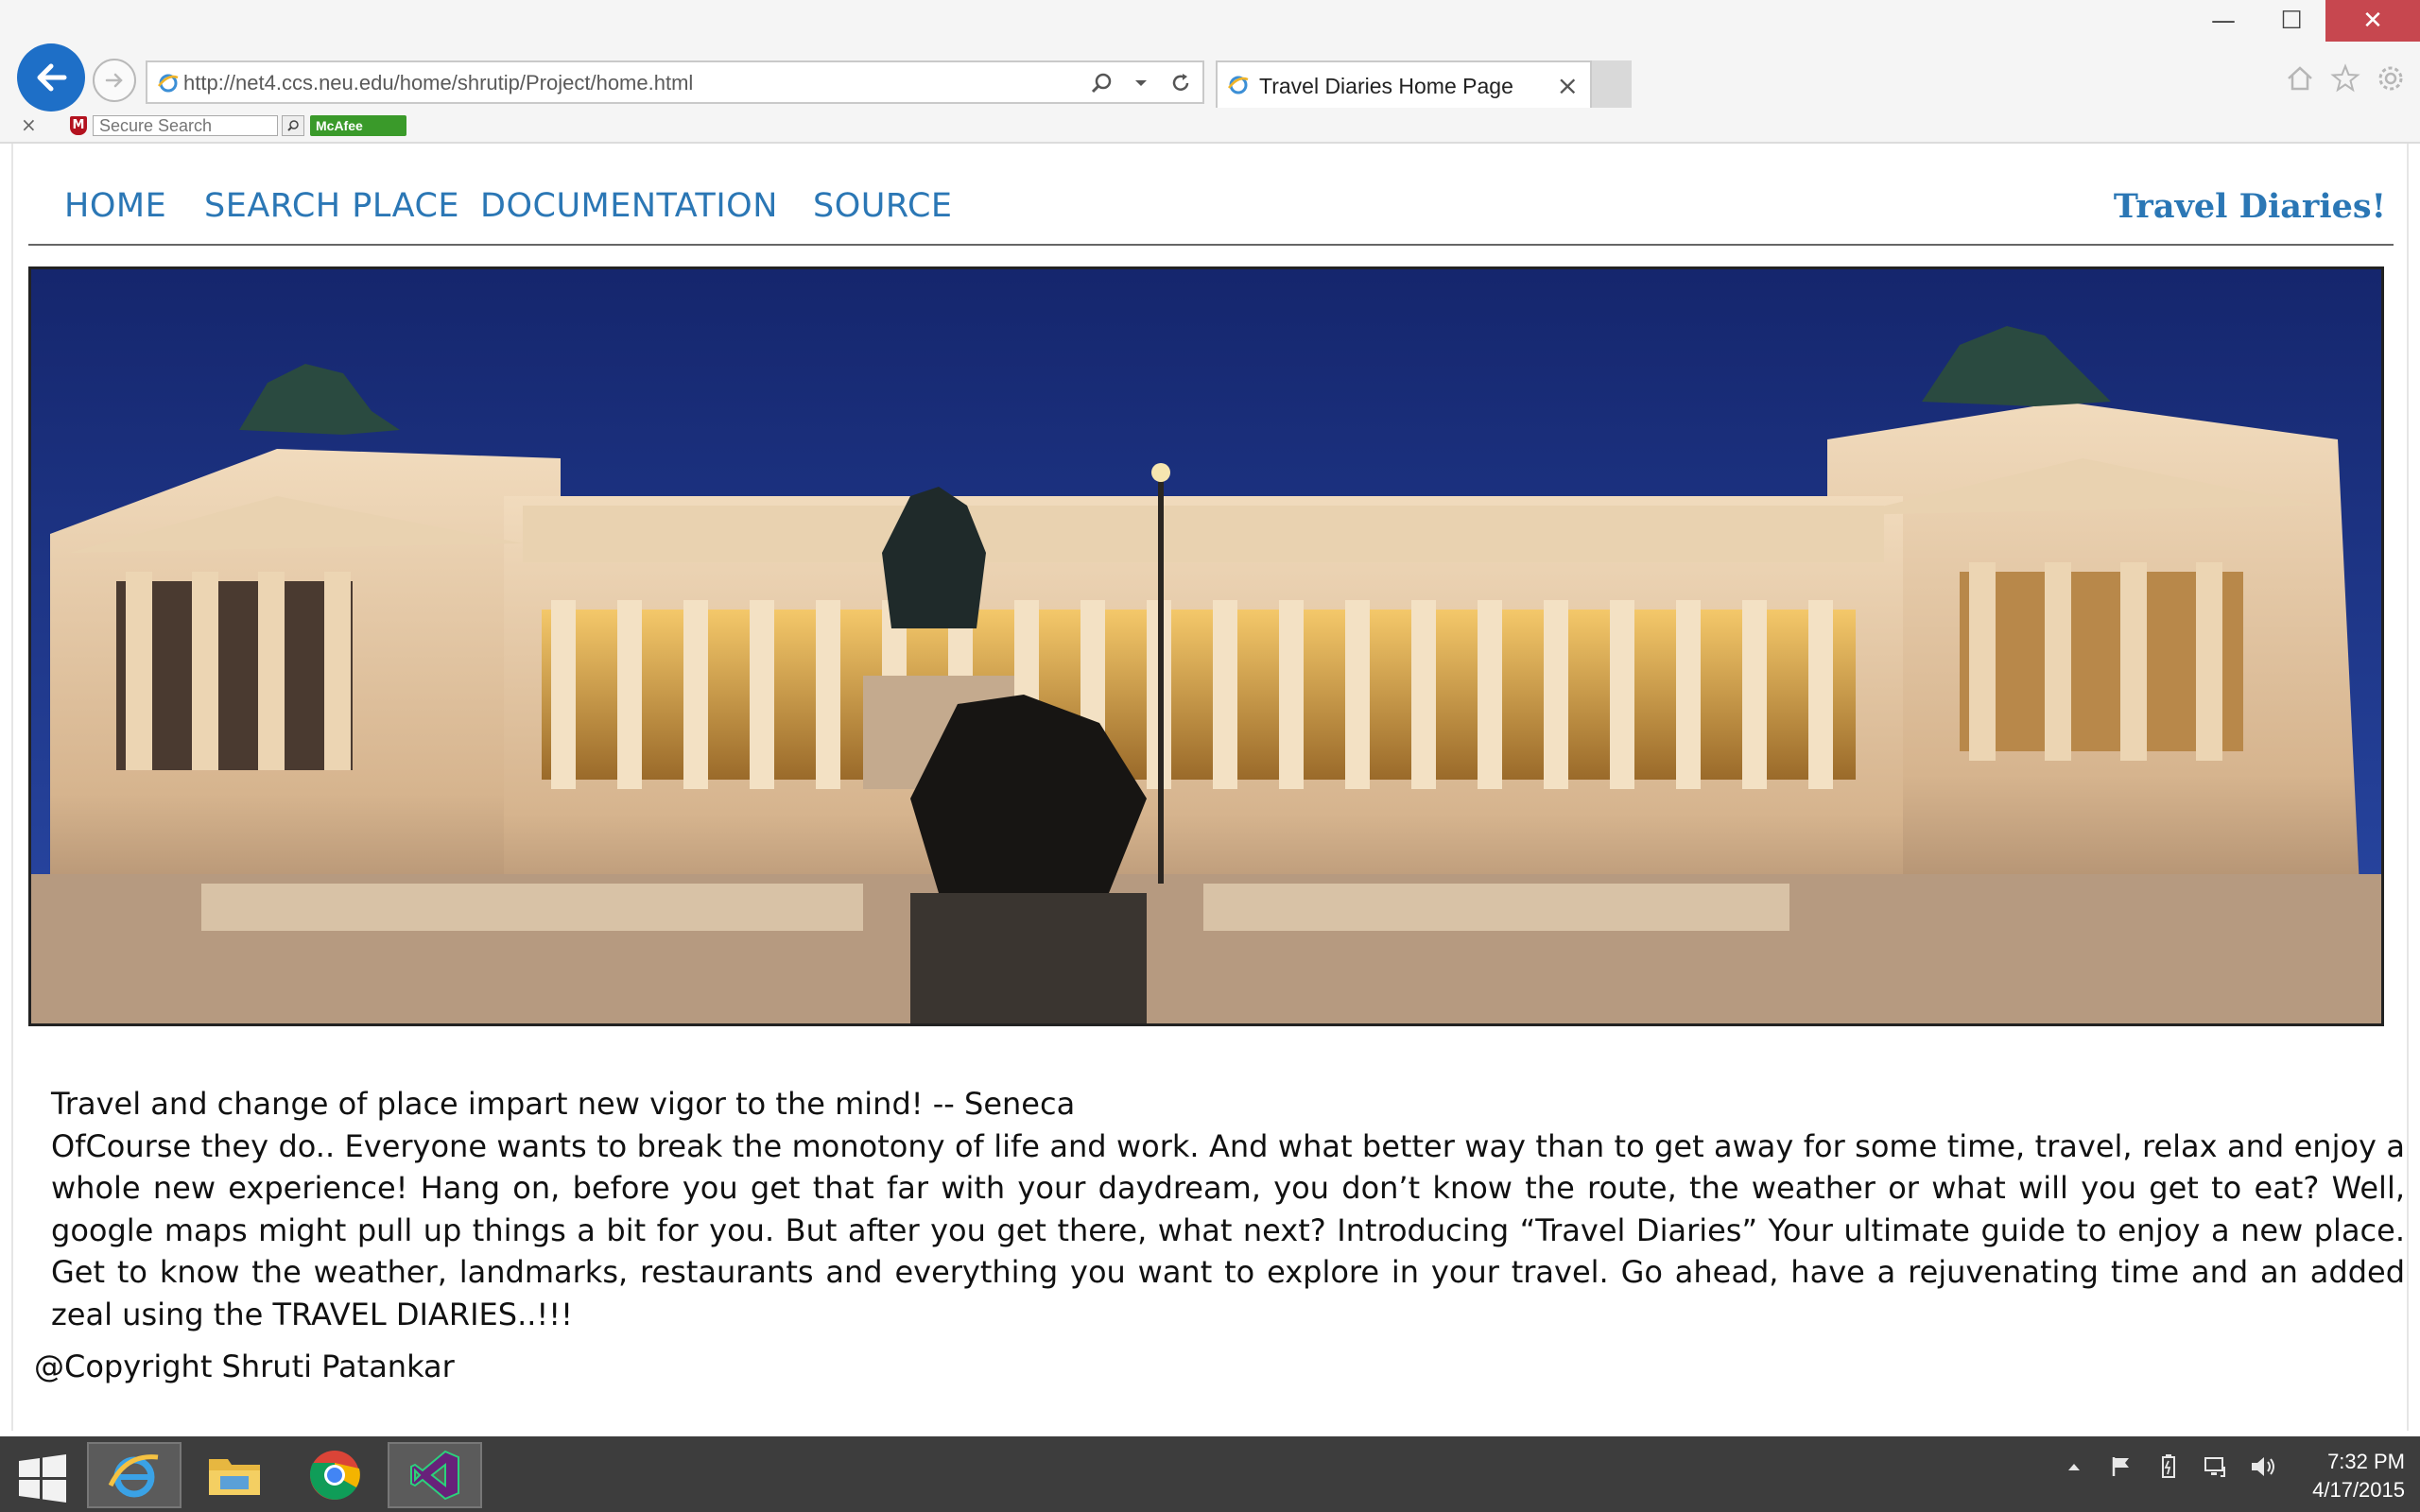 The width and height of the screenshot is (2420, 1512). I want to click on chrome-icon, so click(334, 1475).